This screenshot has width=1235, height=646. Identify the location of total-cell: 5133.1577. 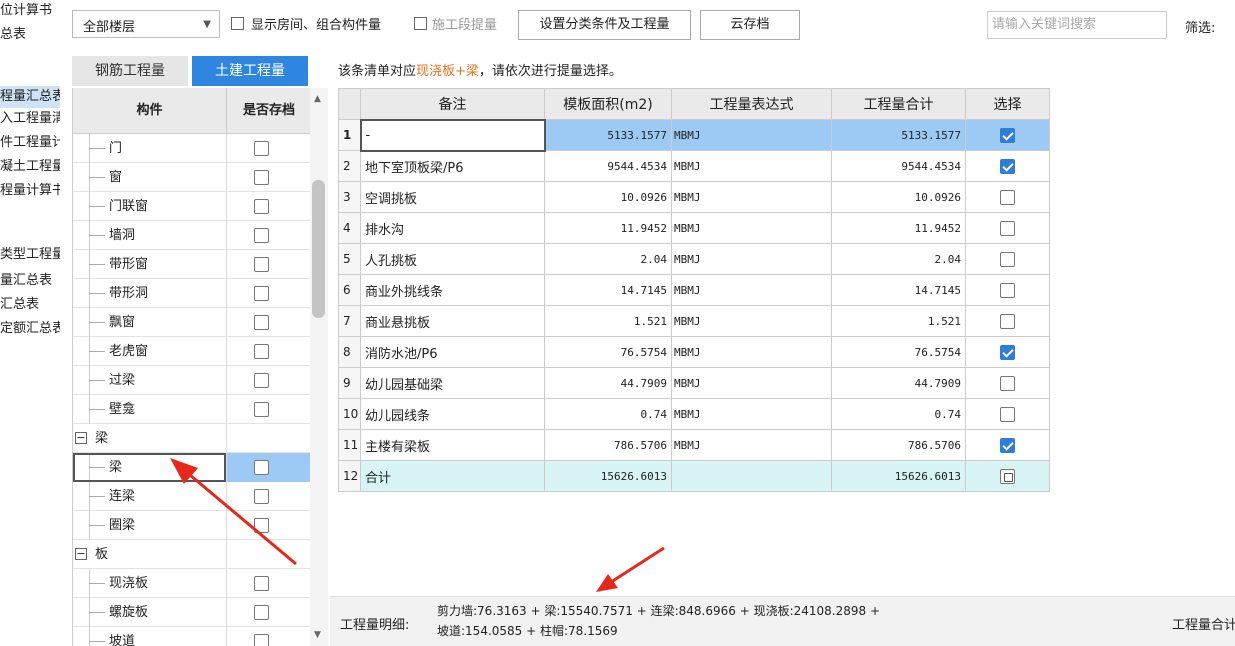
(898, 135).